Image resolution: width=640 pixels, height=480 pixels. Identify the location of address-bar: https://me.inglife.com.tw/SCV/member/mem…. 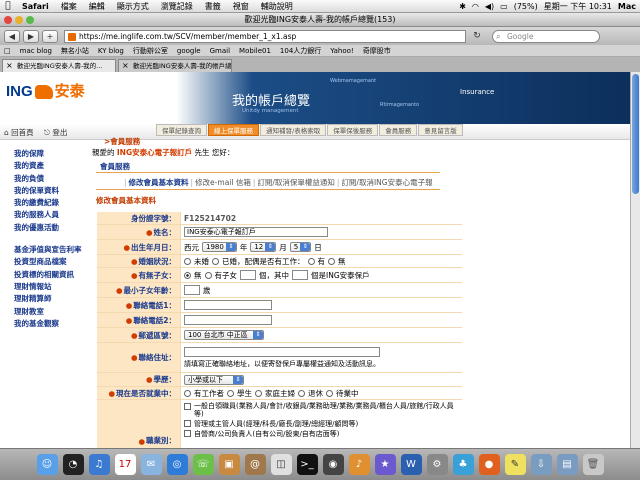
(265, 36).